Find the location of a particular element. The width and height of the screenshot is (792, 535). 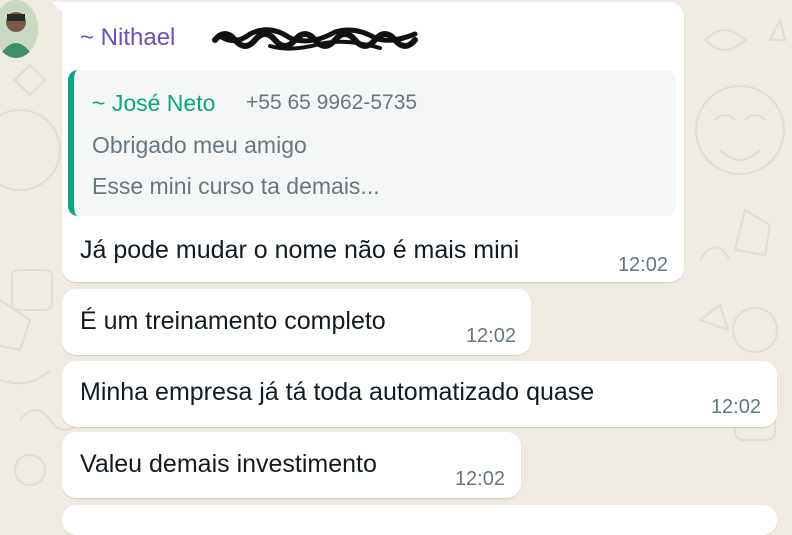

redaction-scribble-icon is located at coordinates (315, 39).